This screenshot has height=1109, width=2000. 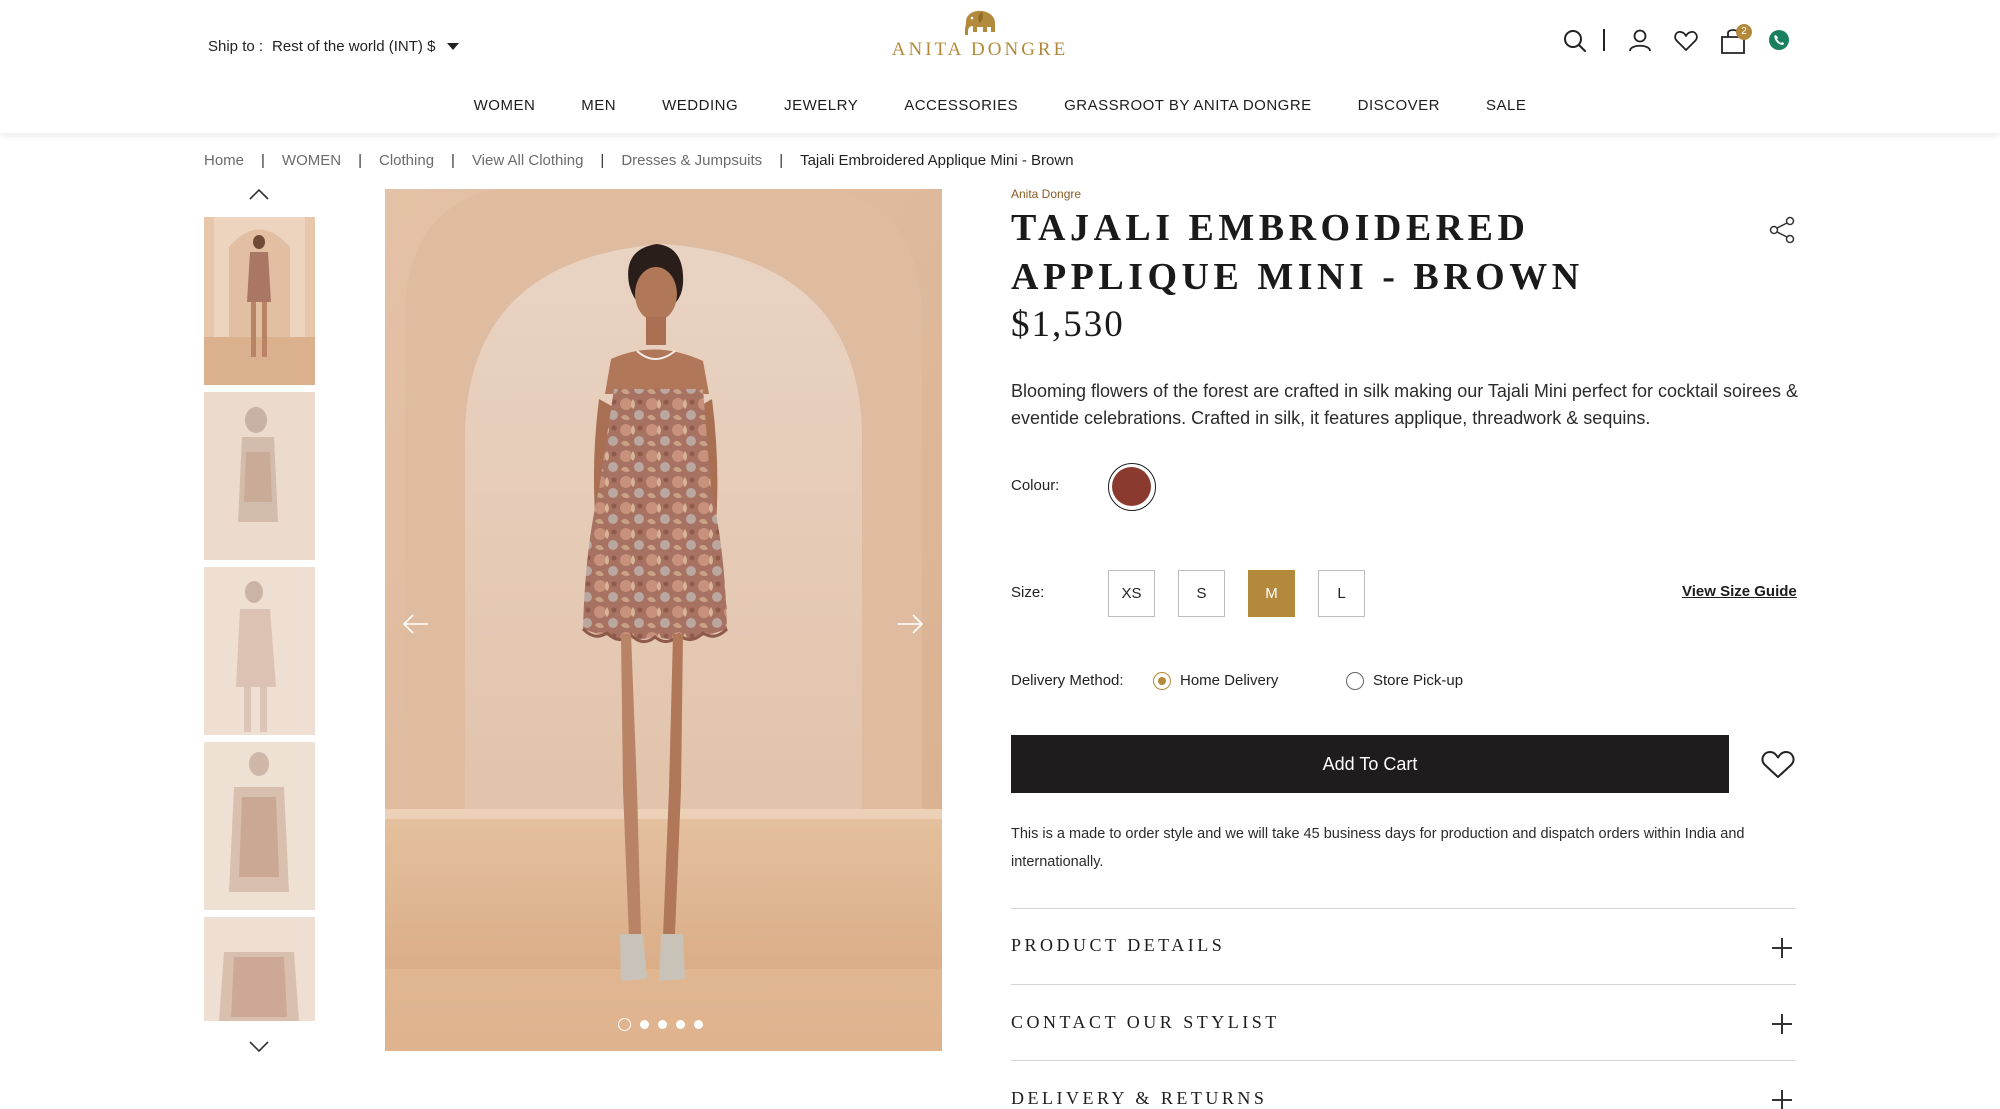 I want to click on delivery-method-label: Delivery Method:, so click(x=1067, y=680).